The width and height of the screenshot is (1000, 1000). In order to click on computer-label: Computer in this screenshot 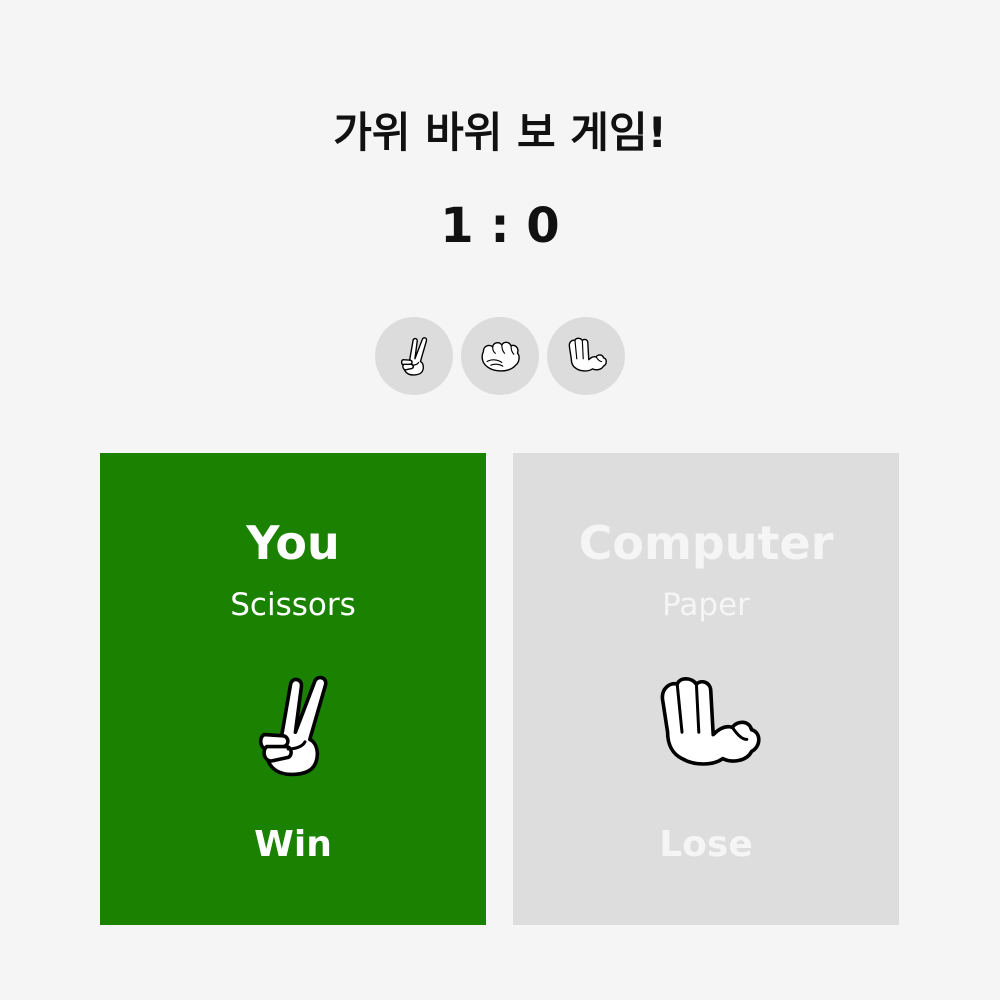, I will do `click(706, 543)`.